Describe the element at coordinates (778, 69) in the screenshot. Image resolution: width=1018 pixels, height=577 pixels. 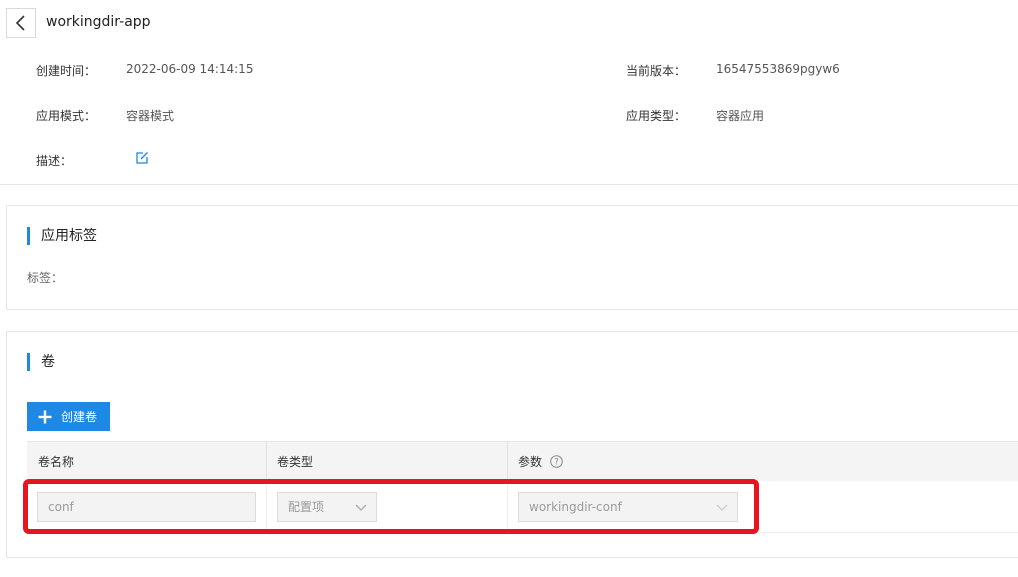
I see `current-version-value: 16547553869pgyw6` at that location.